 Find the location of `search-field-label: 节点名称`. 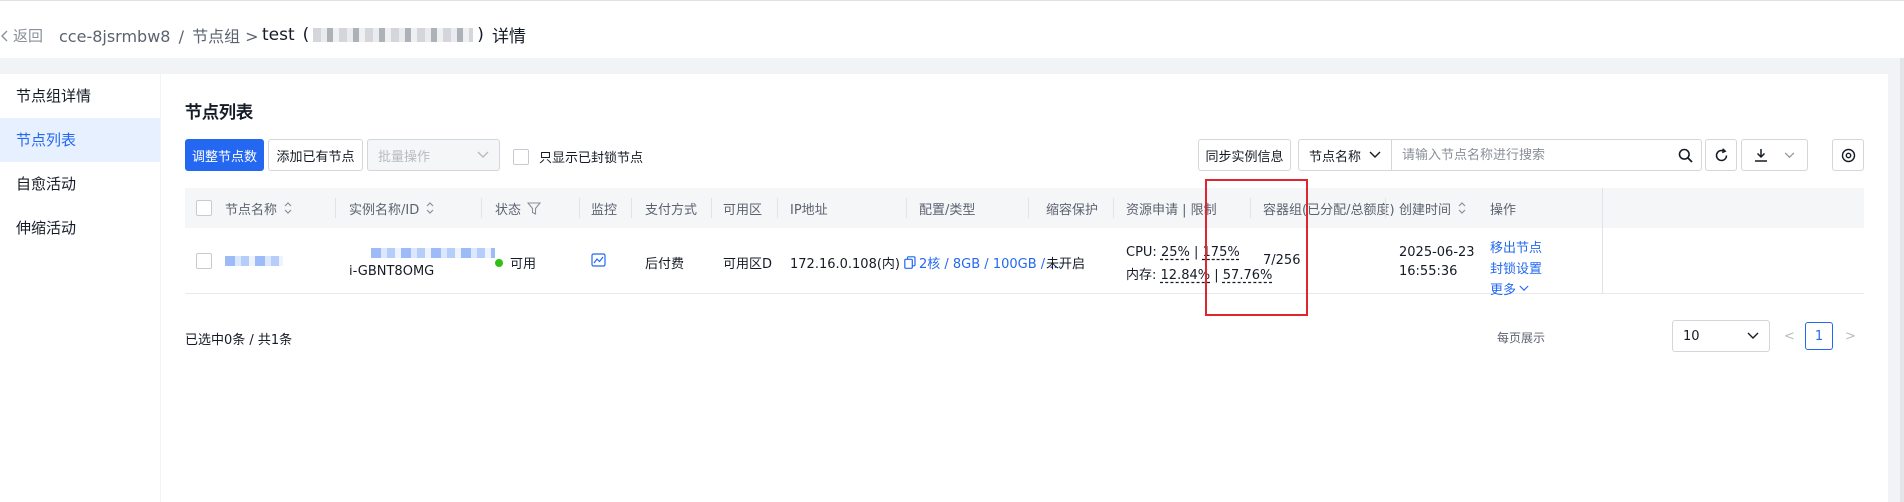

search-field-label: 节点名称 is located at coordinates (1334, 157).